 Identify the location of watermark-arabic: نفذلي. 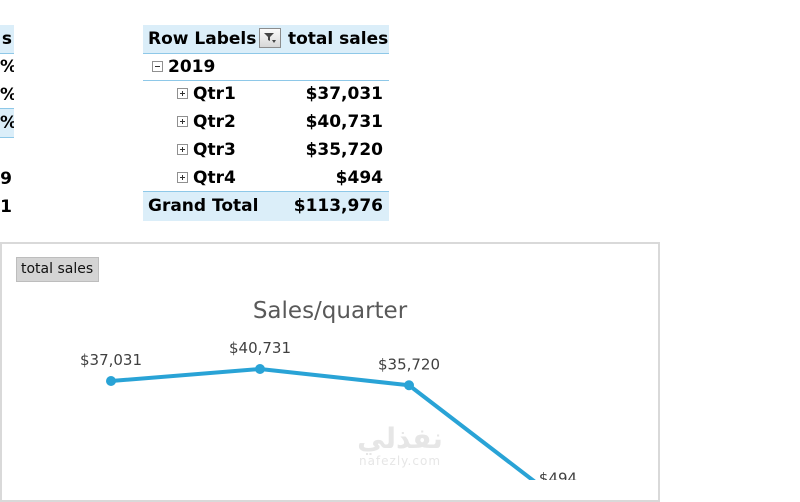
(400, 438).